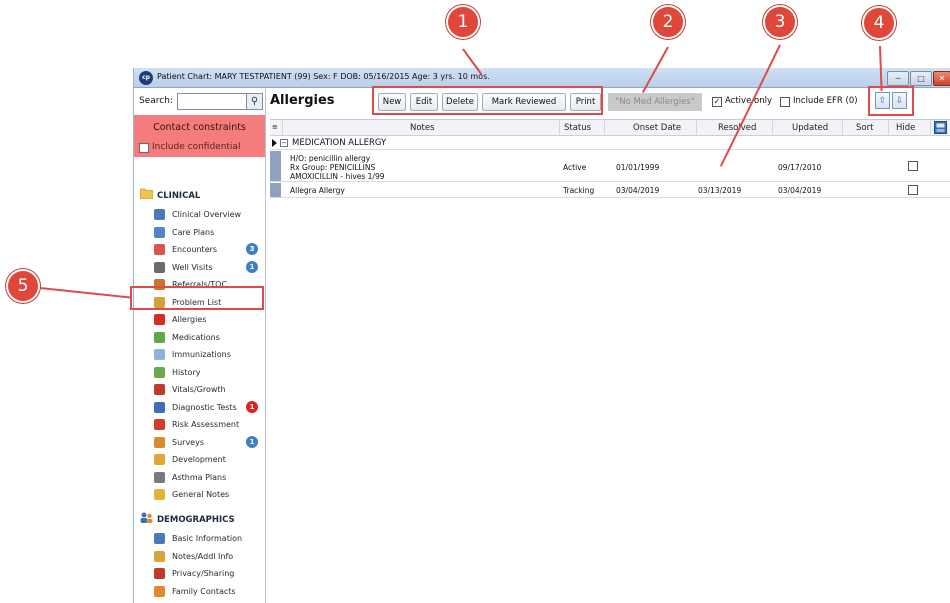  What do you see at coordinates (146, 193) in the screenshot?
I see `folder-icon` at bounding box center [146, 193].